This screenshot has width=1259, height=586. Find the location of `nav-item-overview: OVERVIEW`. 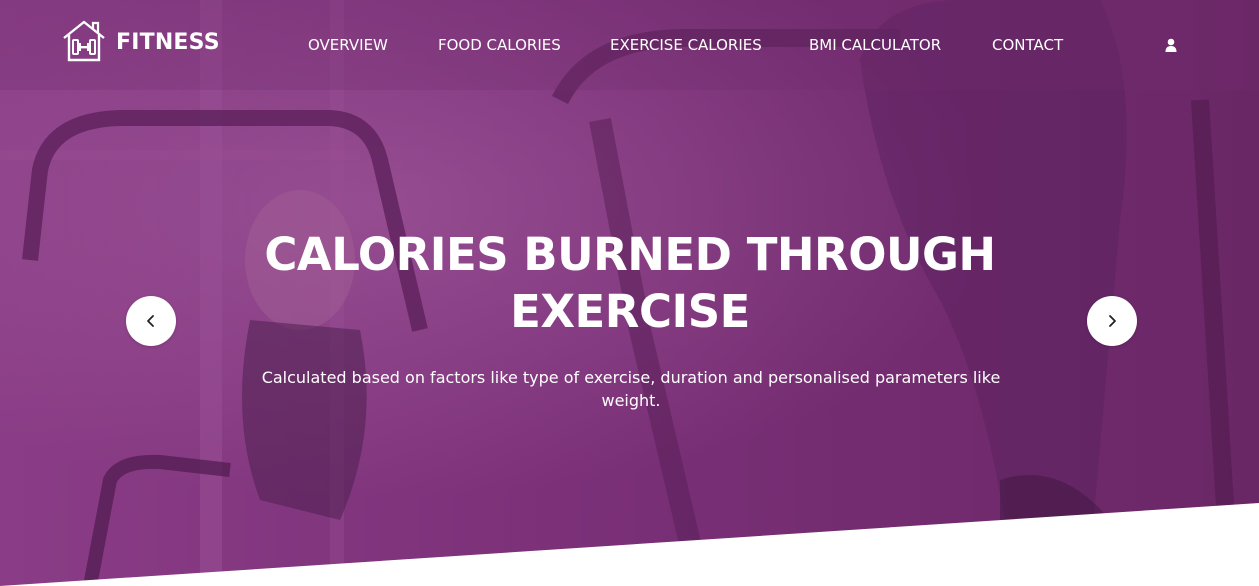

nav-item-overview: OVERVIEW is located at coordinates (348, 45).